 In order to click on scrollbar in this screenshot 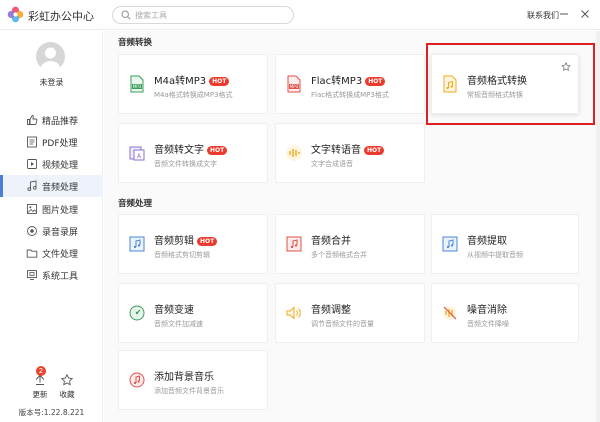, I will do `click(598, 226)`.